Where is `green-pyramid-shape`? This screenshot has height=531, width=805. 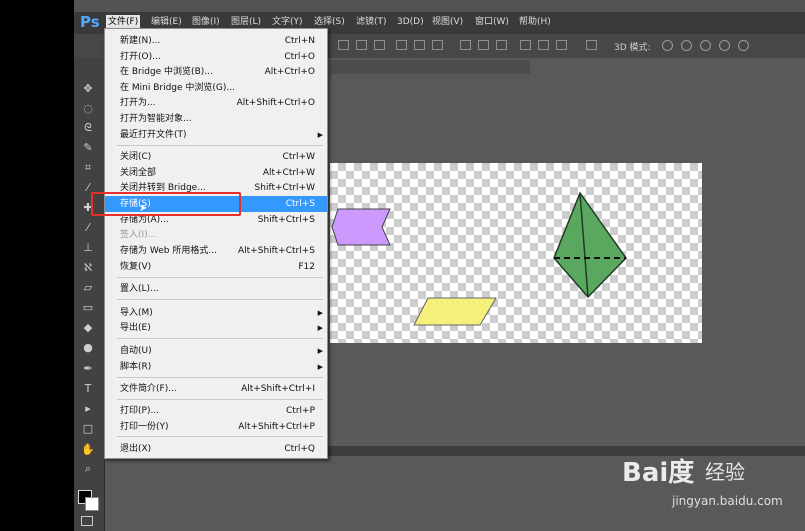 green-pyramid-shape is located at coordinates (590, 245).